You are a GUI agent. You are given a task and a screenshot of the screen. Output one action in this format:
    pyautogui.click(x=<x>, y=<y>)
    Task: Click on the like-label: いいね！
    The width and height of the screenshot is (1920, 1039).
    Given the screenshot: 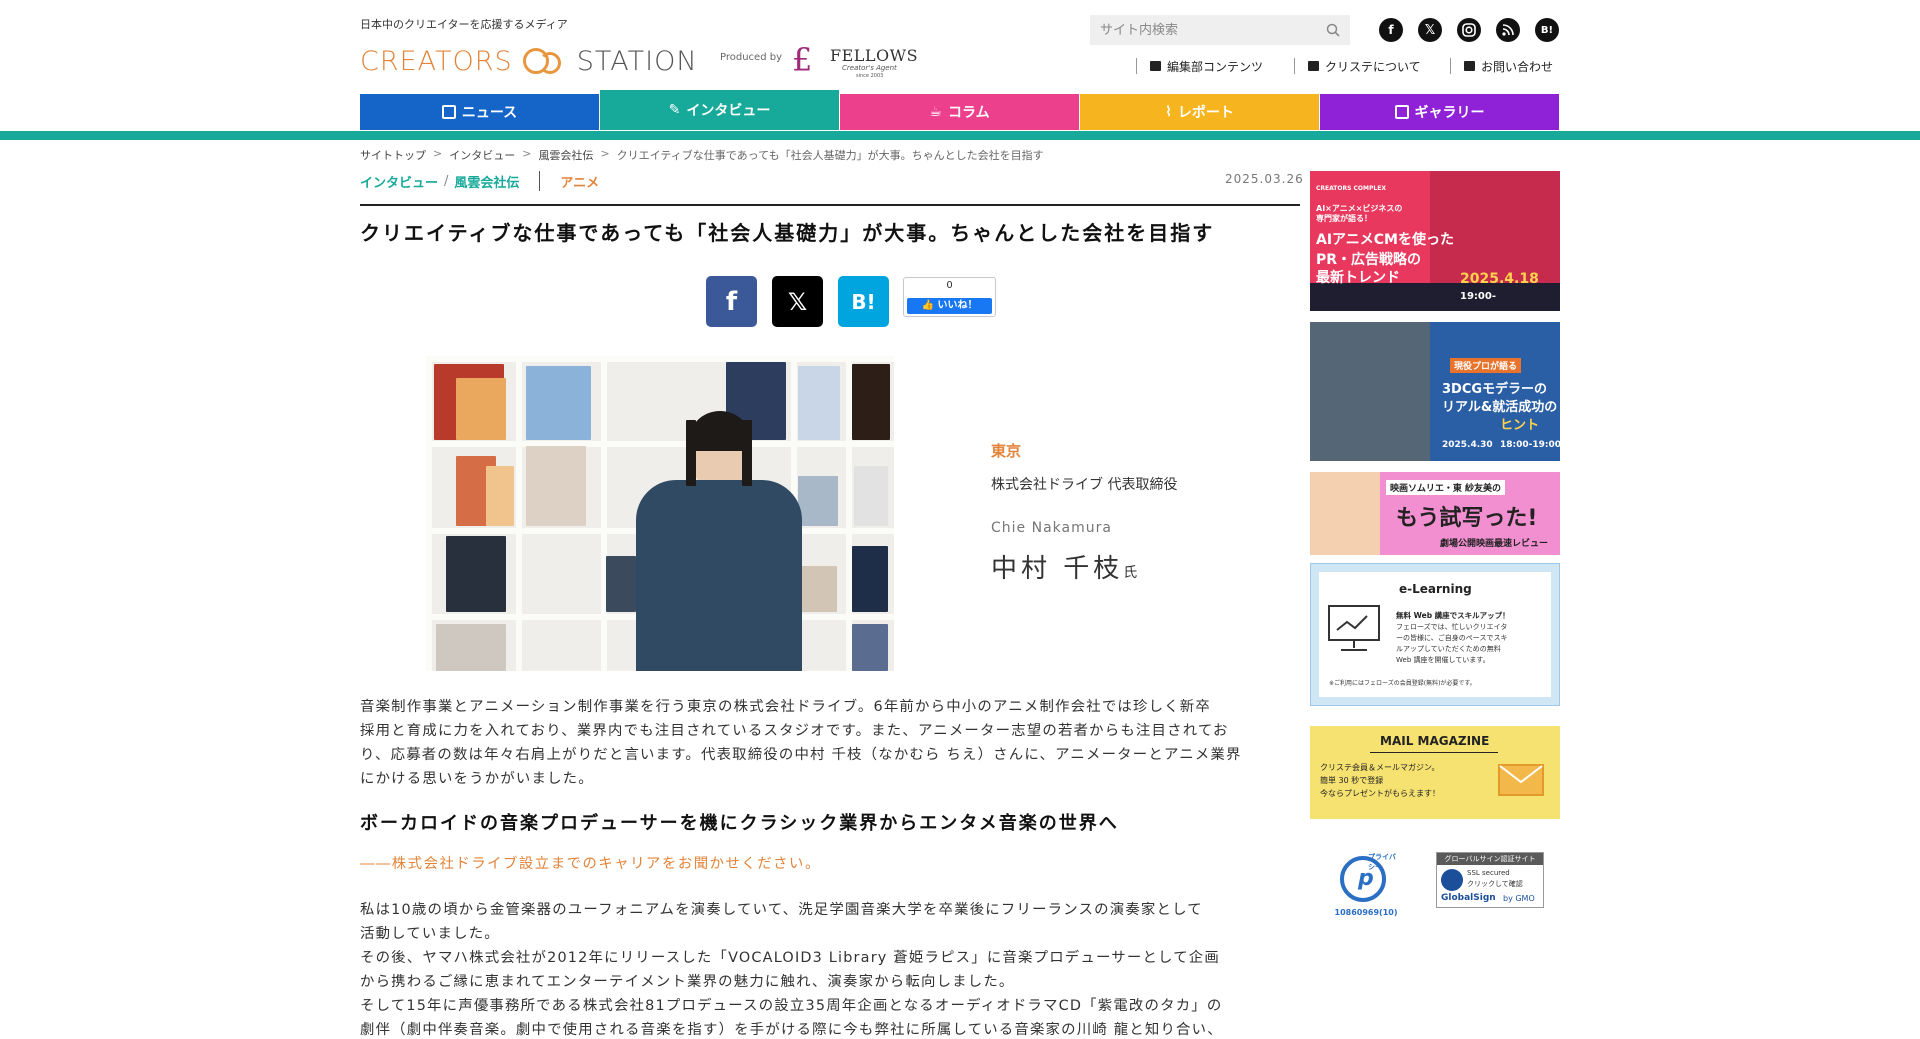 What is the action you would take?
    pyautogui.click(x=957, y=305)
    